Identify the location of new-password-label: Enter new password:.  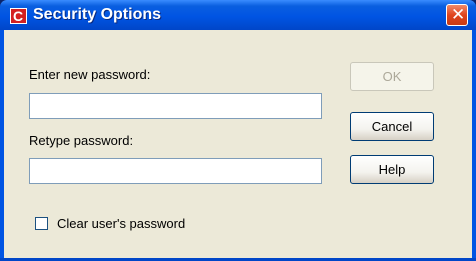
(90, 74).